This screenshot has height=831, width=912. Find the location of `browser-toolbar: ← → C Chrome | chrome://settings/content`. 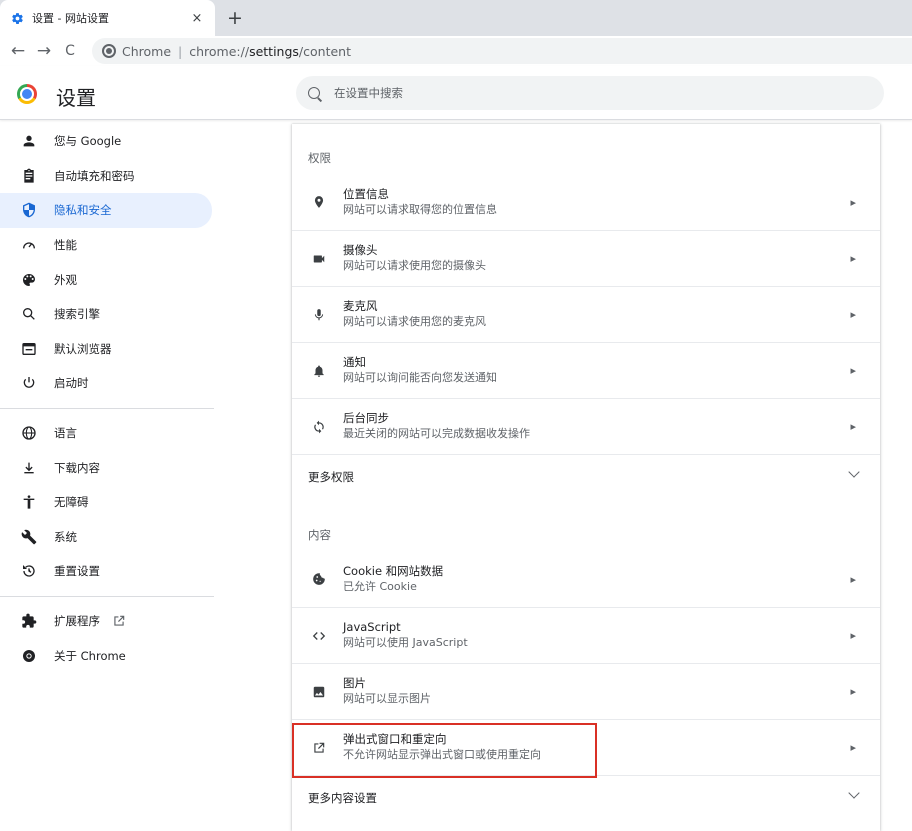

browser-toolbar: ← → C Chrome | chrome://settings/content is located at coordinates (456, 51).